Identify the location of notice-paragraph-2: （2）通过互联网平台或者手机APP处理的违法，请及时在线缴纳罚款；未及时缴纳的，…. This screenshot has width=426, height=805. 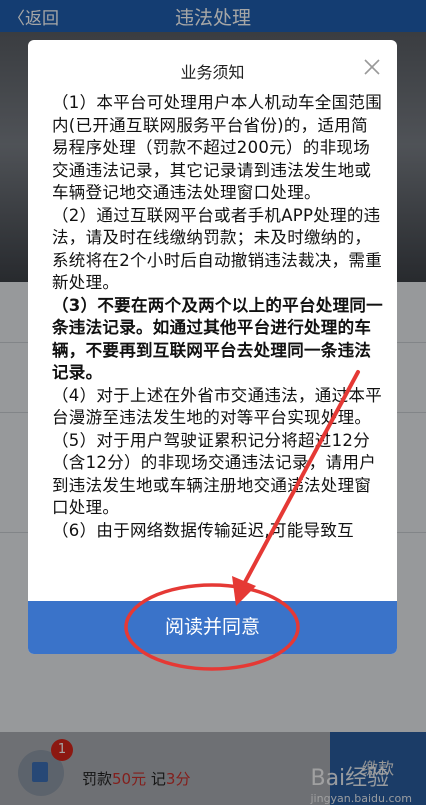
(217, 249).